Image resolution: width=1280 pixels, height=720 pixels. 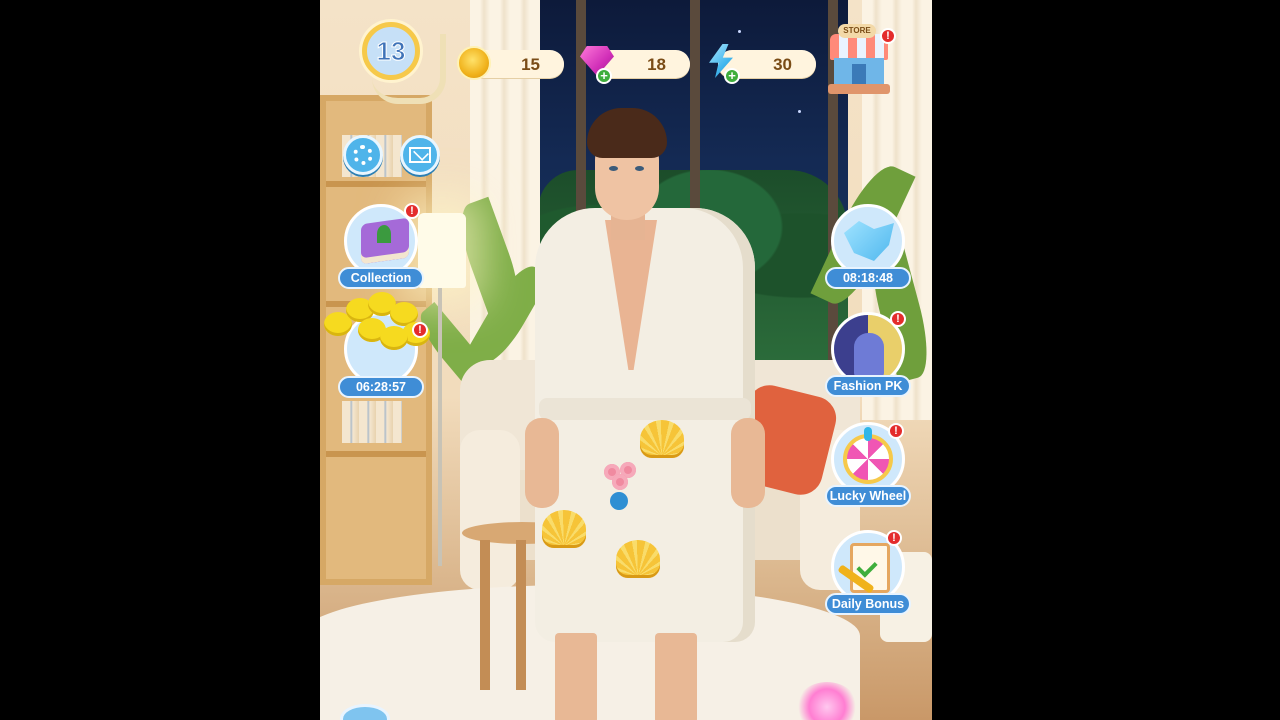 I want to click on flower-event-alert-badge: !, so click(x=420, y=330).